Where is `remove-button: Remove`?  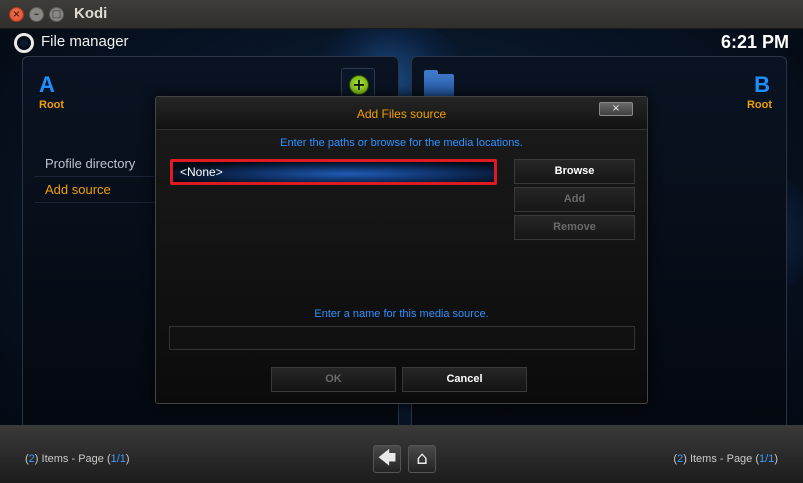 remove-button: Remove is located at coordinates (574, 227).